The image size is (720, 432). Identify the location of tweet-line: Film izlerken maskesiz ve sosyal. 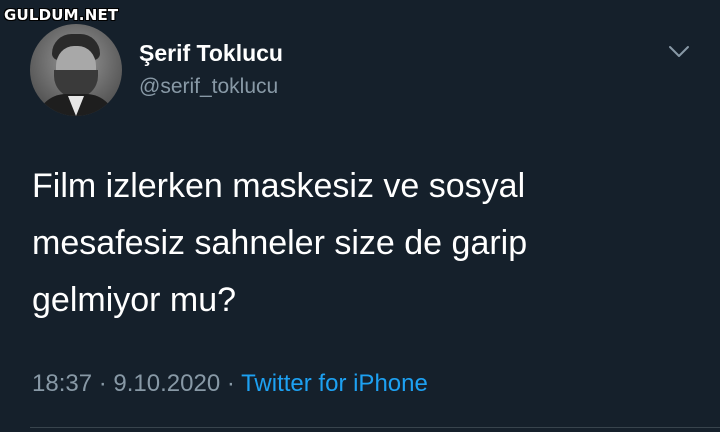
(279, 186).